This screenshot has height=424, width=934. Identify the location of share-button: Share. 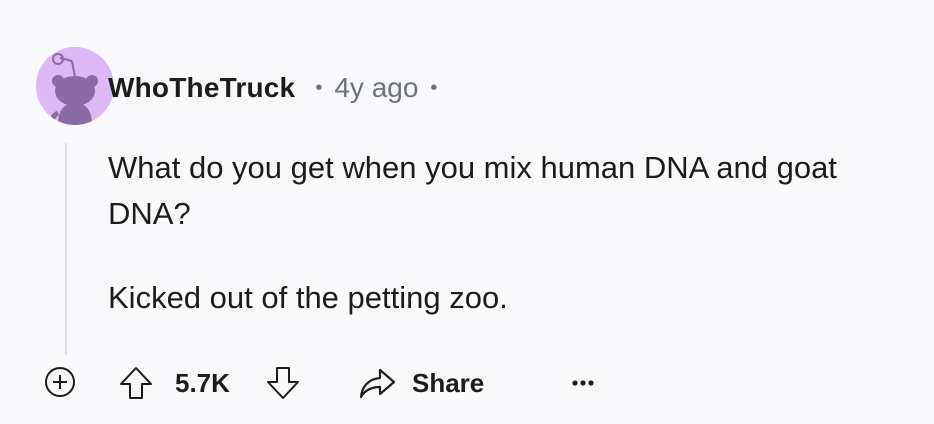
(421, 383).